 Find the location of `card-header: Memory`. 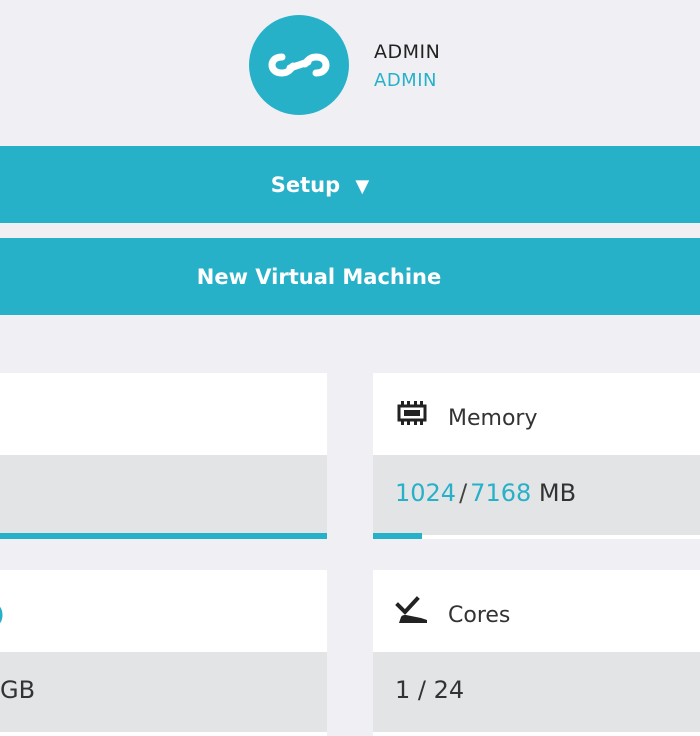

card-header: Memory is located at coordinates (536, 414).